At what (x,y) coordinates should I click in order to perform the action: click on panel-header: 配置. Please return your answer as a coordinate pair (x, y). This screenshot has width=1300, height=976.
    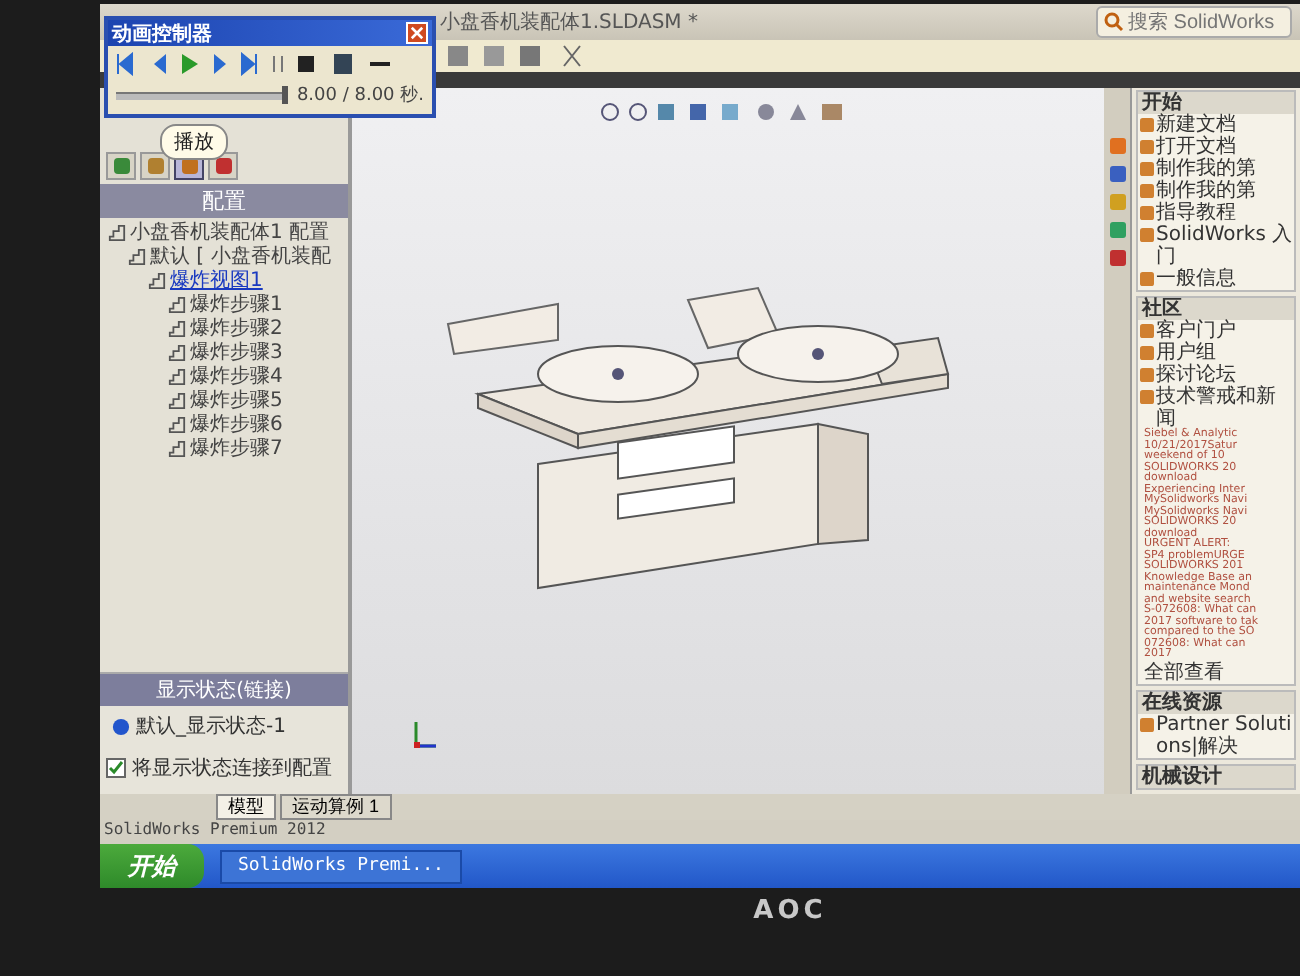
    Looking at the image, I should click on (224, 201).